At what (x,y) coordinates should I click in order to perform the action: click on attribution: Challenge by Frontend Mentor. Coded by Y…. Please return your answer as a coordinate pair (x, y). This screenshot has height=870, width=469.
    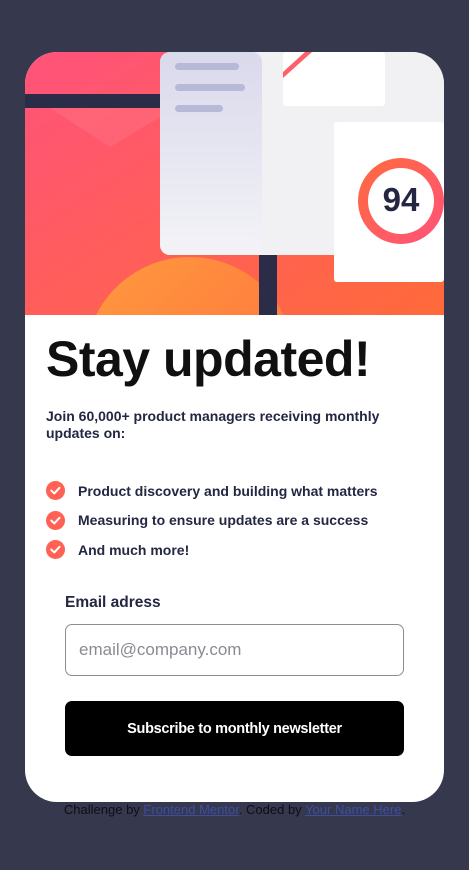
    Looking at the image, I should click on (234, 809).